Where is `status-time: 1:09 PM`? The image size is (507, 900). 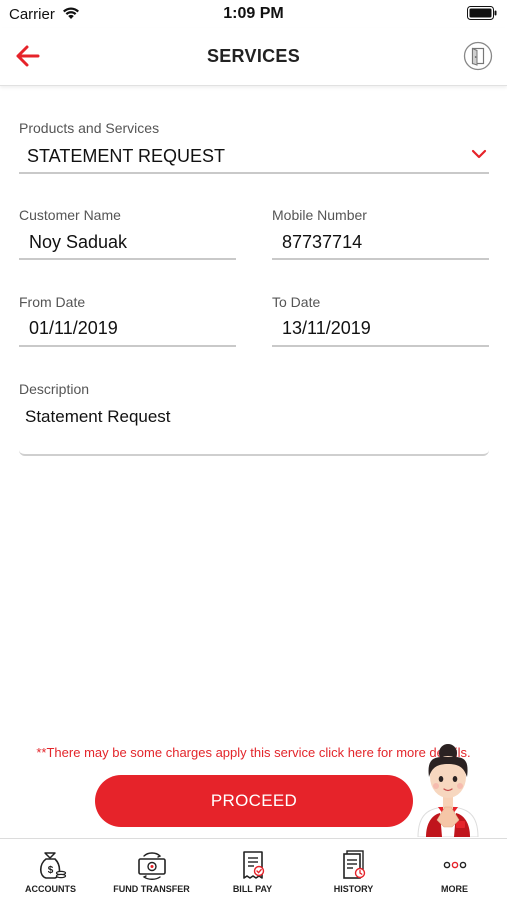 status-time: 1:09 PM is located at coordinates (253, 13).